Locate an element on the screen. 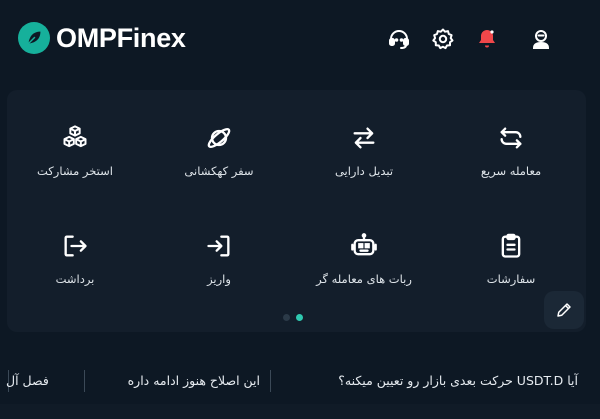 The image size is (600, 419). shortcut-withdraw: برداشت is located at coordinates (75, 270).